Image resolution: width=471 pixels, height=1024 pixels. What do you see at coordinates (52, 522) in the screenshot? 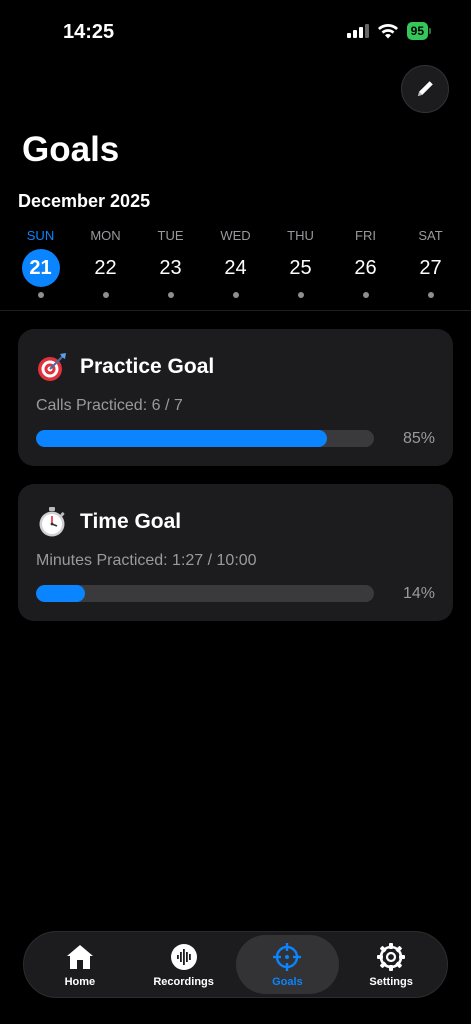
I see `stopwatch-icon` at bounding box center [52, 522].